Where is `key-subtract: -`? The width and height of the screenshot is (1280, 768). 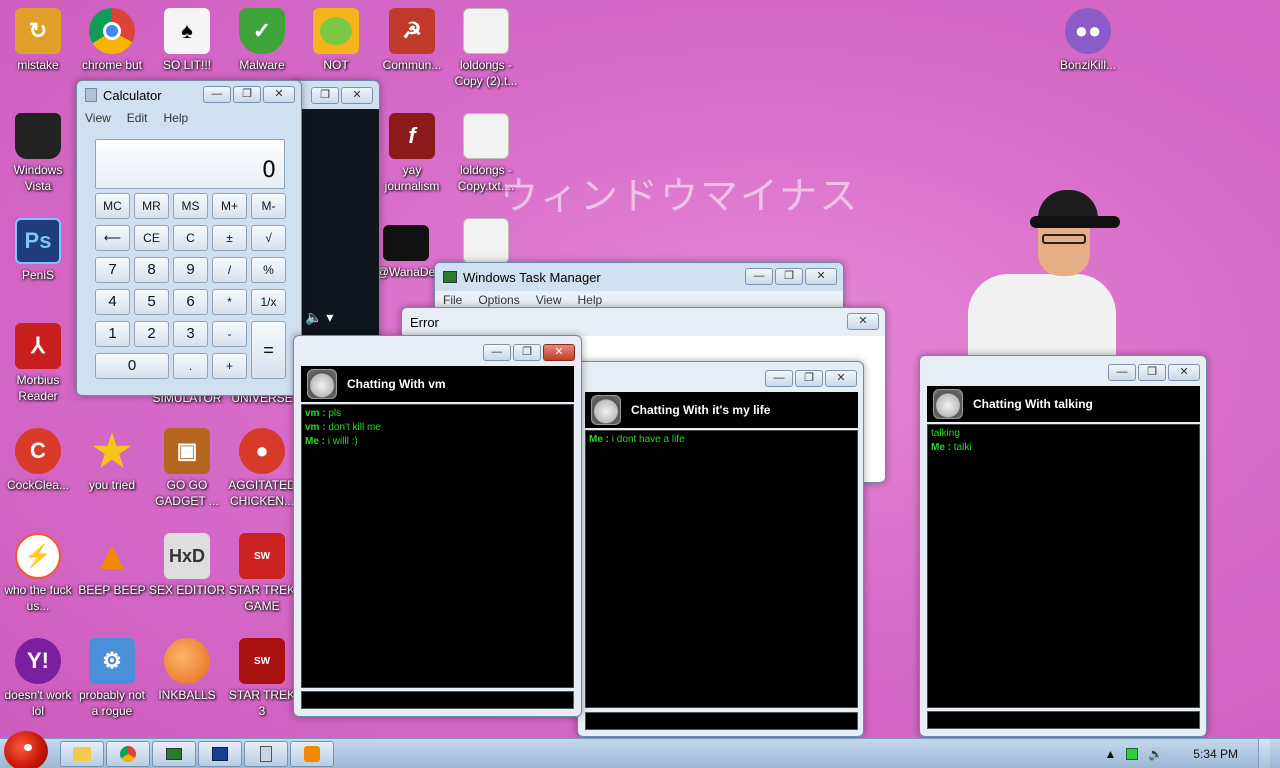
key-subtract: - is located at coordinates (229, 334).